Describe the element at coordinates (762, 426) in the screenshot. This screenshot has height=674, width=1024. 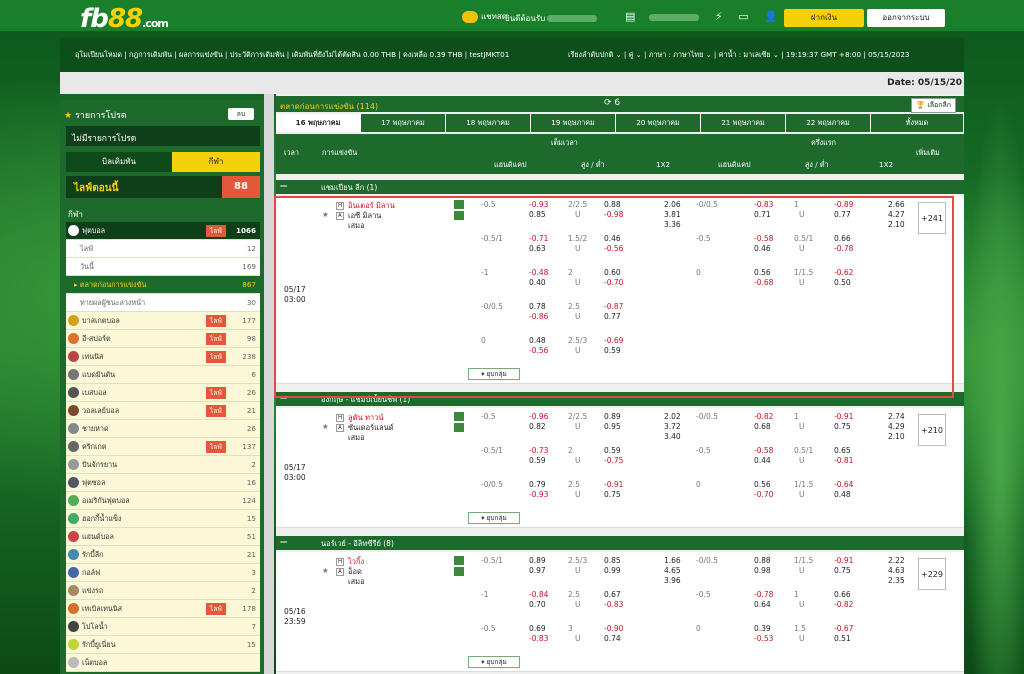
I see `odds-hh-away: 0.68` at that location.